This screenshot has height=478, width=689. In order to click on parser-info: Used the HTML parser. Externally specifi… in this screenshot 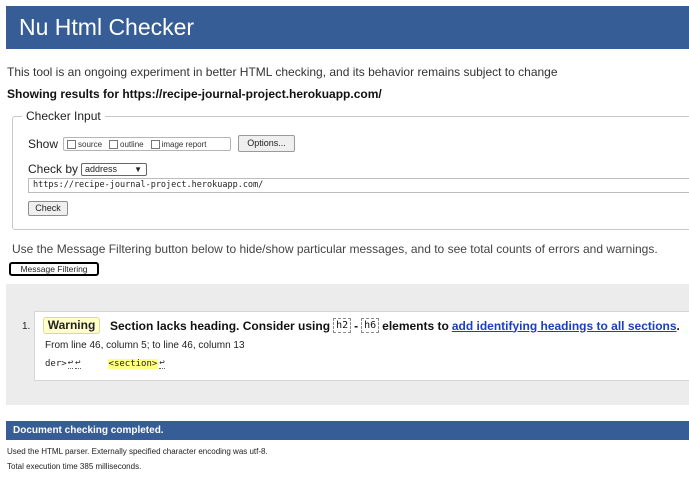, I will do `click(137, 451)`.